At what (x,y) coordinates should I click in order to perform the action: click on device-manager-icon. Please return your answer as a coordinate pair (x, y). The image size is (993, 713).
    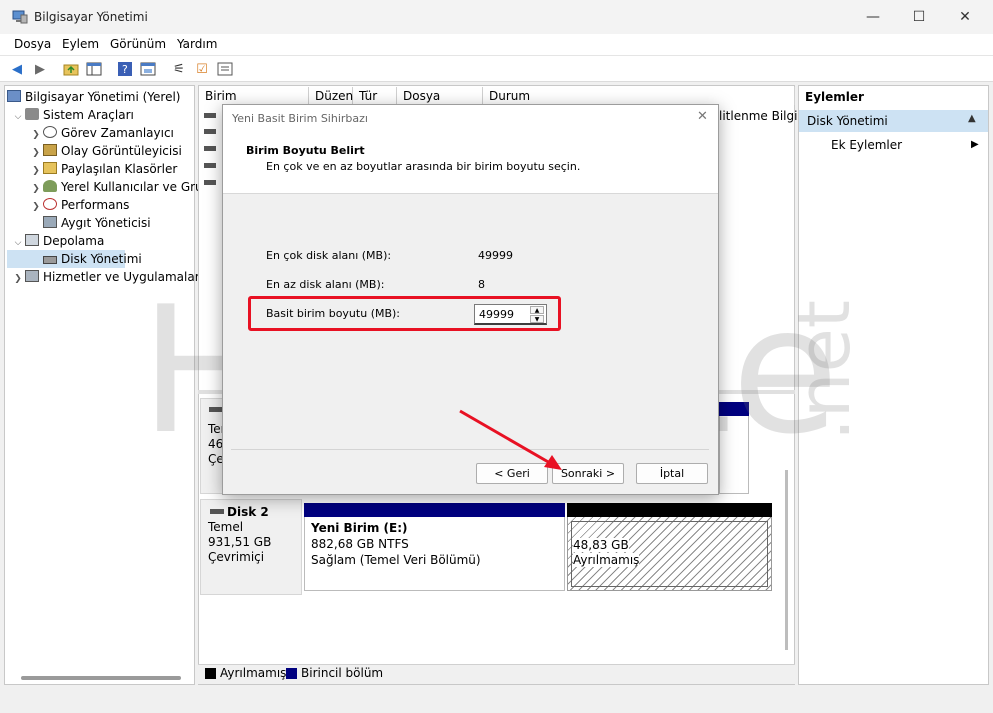
    Looking at the image, I should click on (50, 222).